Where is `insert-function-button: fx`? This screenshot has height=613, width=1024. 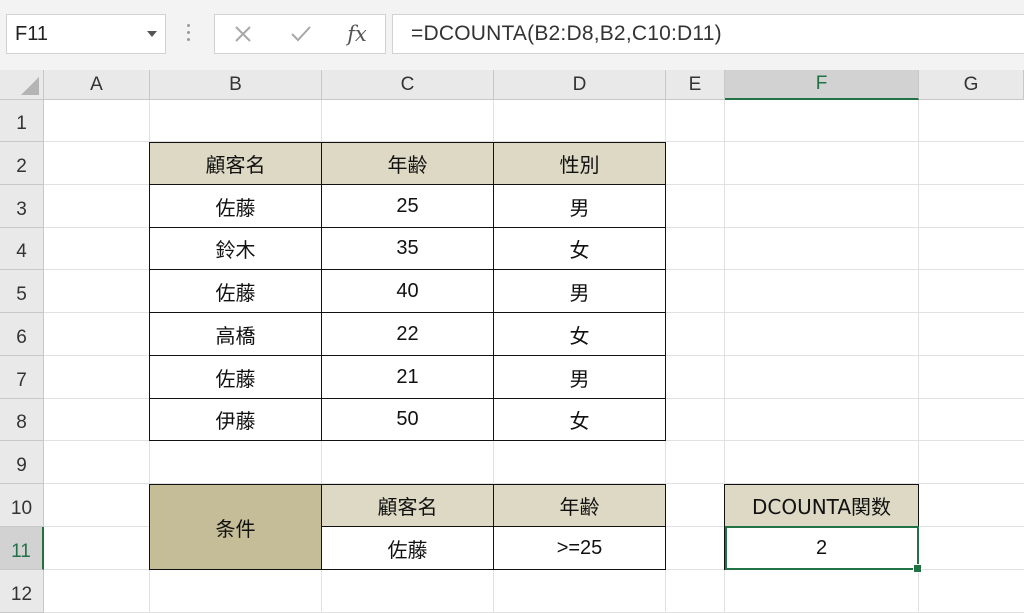 insert-function-button: fx is located at coordinates (357, 34).